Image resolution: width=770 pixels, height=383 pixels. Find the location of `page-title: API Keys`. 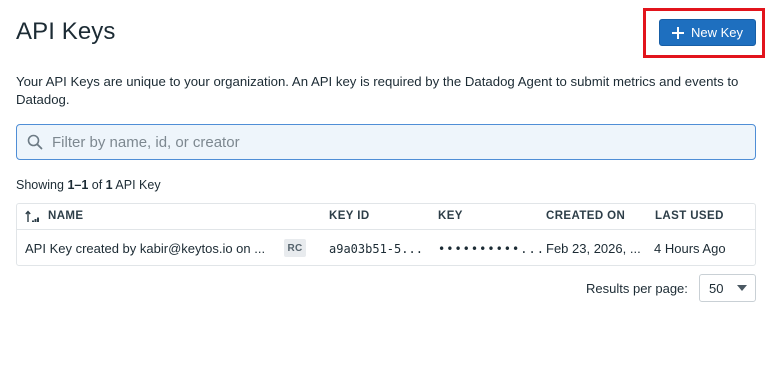

page-title: API Keys is located at coordinates (66, 31).